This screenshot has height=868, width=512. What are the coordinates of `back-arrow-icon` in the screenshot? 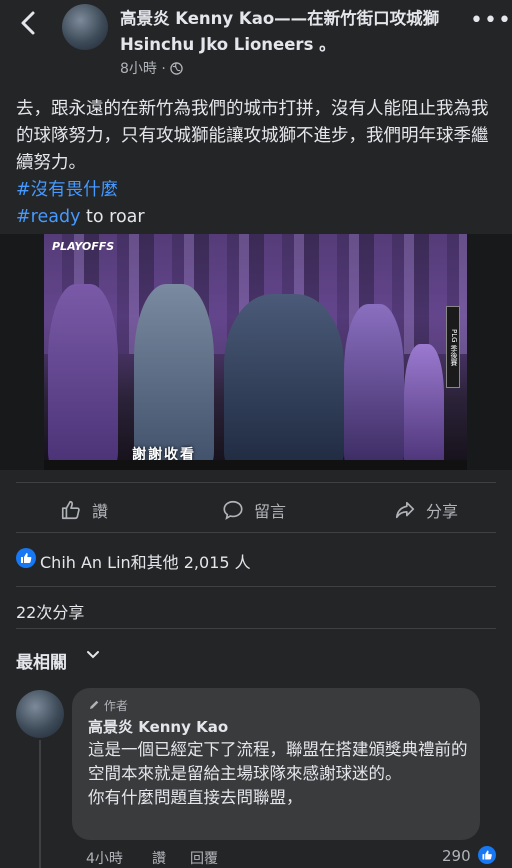 It's located at (30, 25).